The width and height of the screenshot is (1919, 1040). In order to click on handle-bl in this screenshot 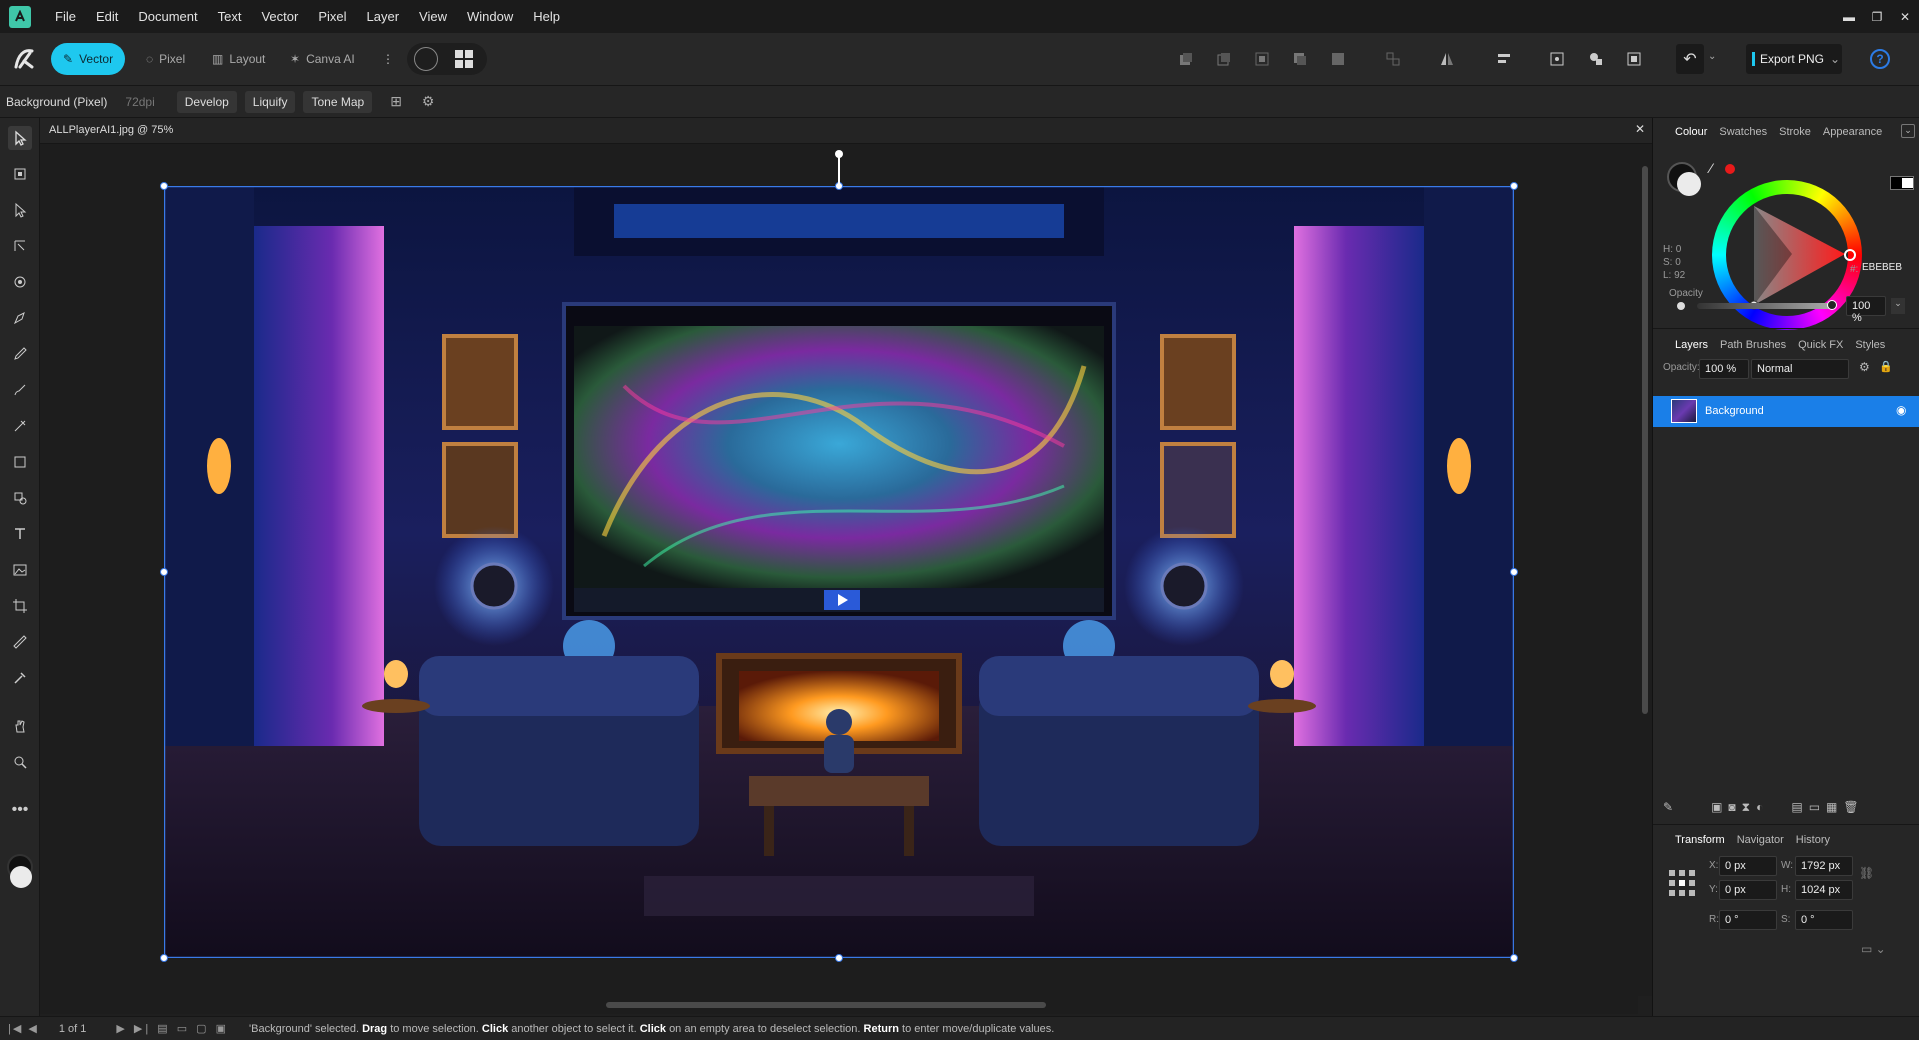, I will do `click(164, 958)`.